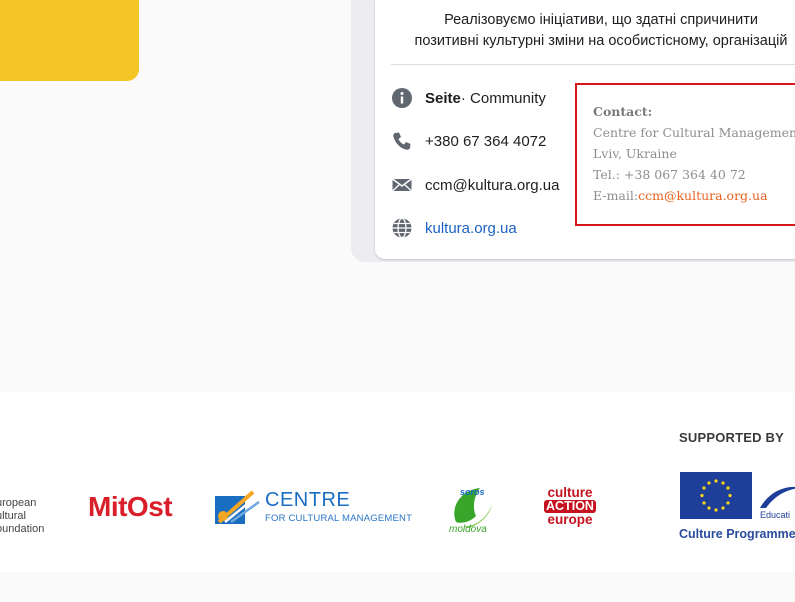 The width and height of the screenshot is (795, 602). What do you see at coordinates (472, 492) in the screenshot?
I see `soros-top-text: soros` at bounding box center [472, 492].